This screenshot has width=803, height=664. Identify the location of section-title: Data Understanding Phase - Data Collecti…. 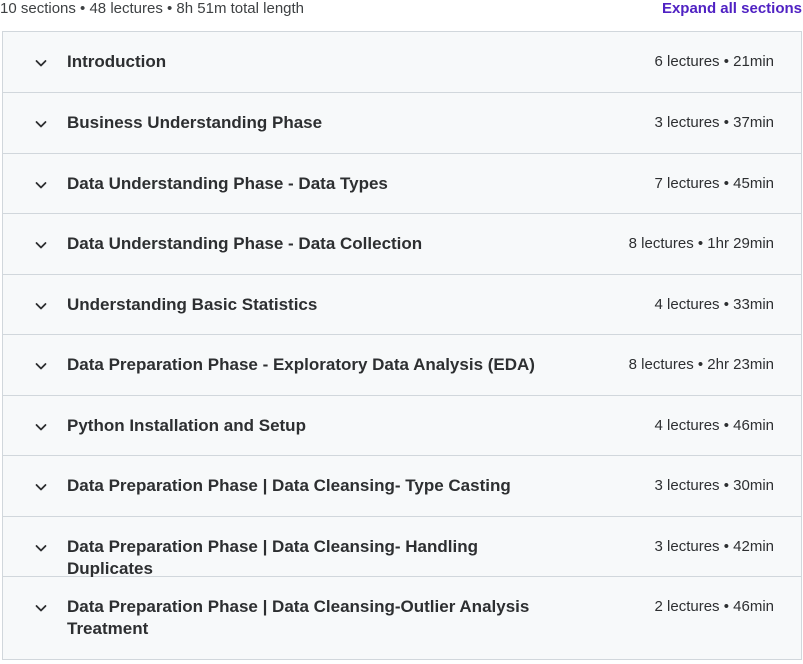
(245, 243).